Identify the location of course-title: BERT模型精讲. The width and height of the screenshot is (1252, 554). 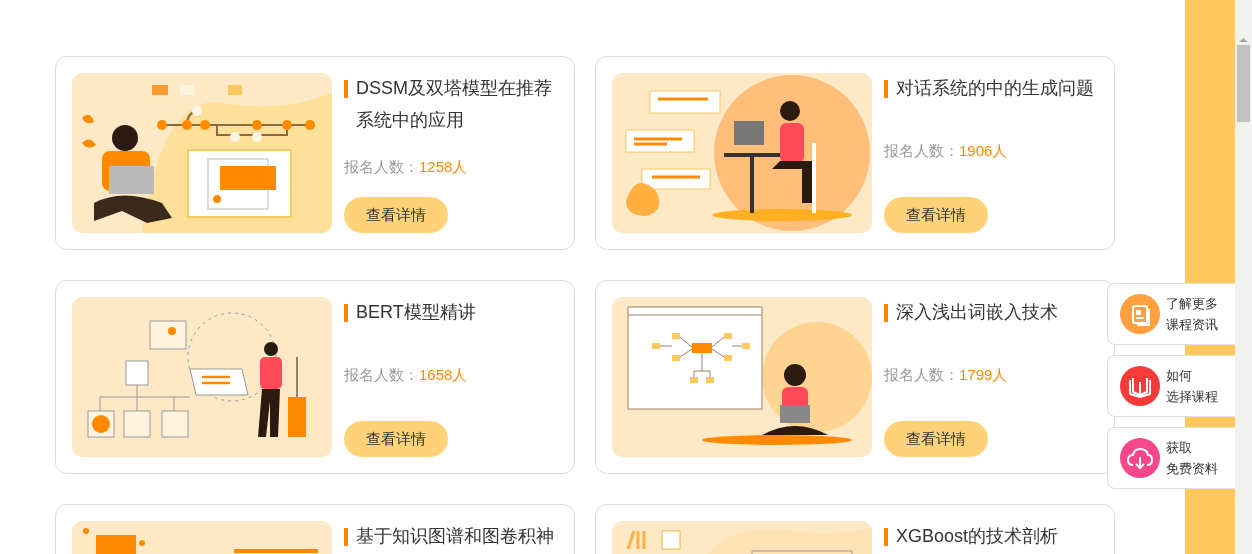
(416, 312).